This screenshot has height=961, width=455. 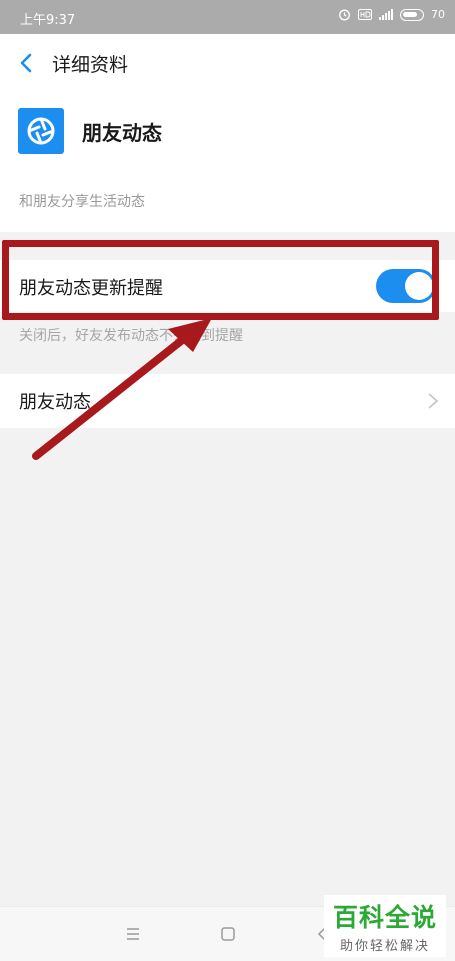 What do you see at coordinates (412, 14) in the screenshot?
I see `battery-icon` at bounding box center [412, 14].